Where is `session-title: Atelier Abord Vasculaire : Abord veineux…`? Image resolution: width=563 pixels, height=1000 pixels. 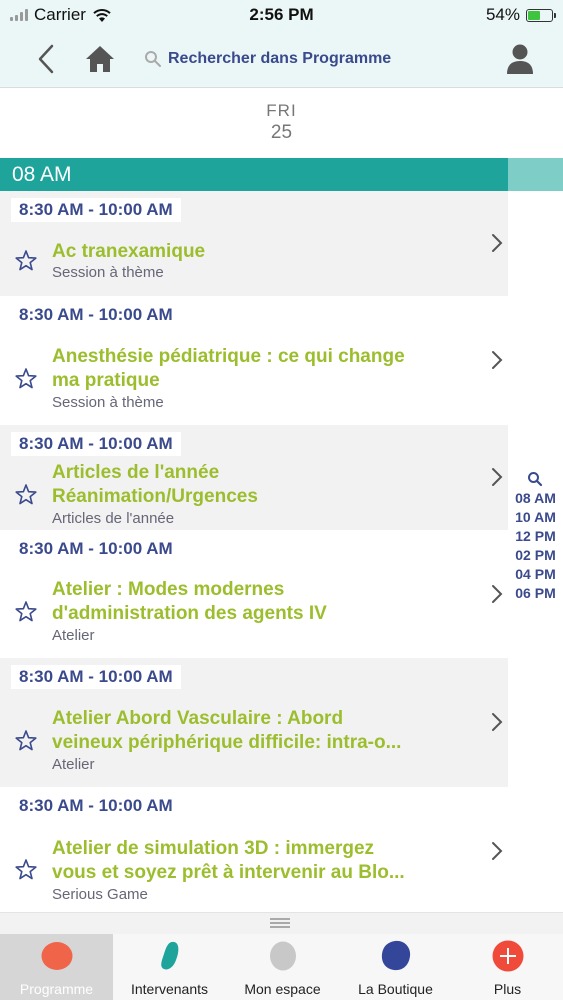
session-title: Atelier Abord Vasculaire : Abord veineux… is located at coordinates (227, 730).